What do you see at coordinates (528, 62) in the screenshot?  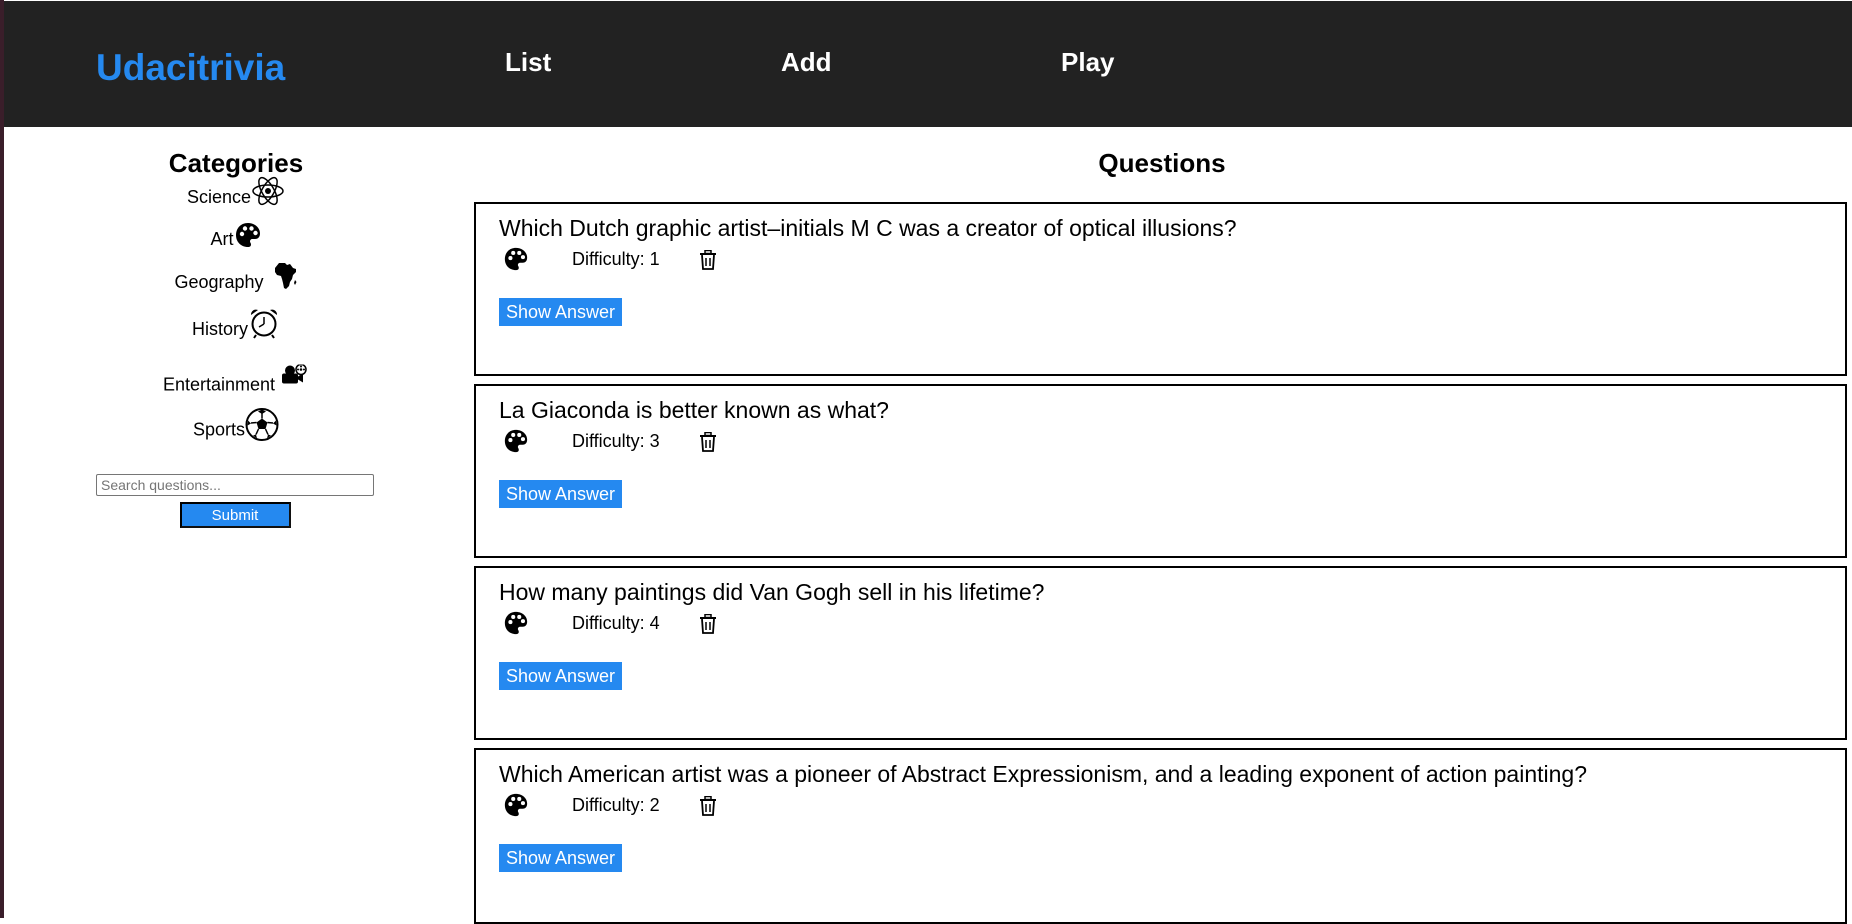 I see `nav-list-link: List` at bounding box center [528, 62].